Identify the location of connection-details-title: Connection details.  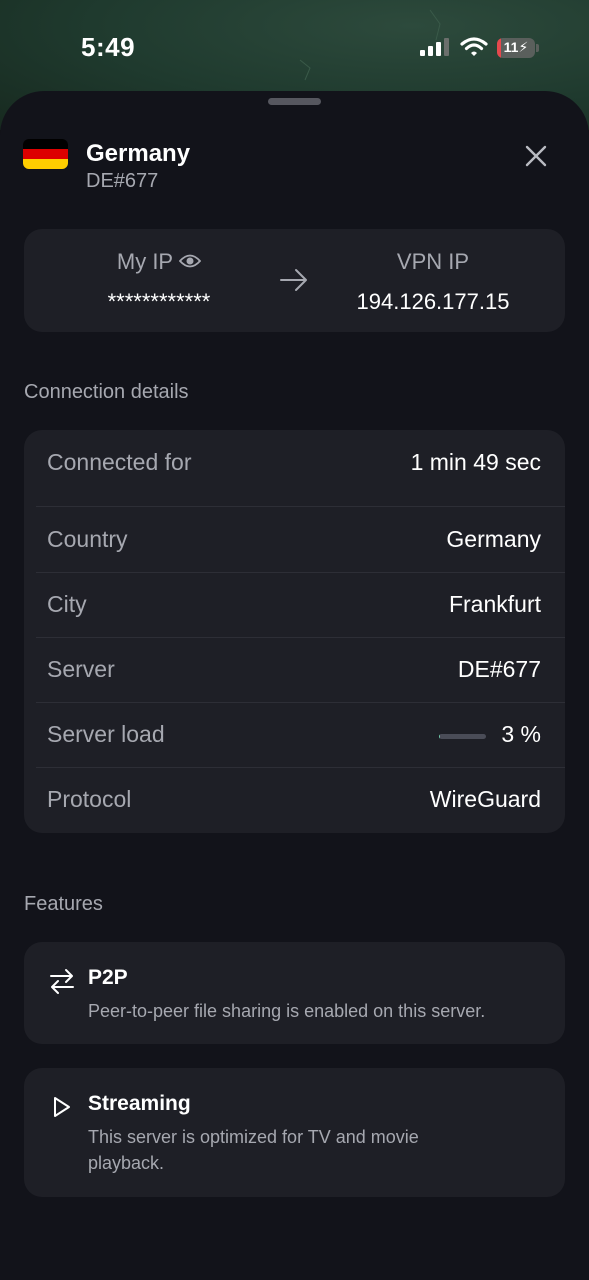
(106, 392).